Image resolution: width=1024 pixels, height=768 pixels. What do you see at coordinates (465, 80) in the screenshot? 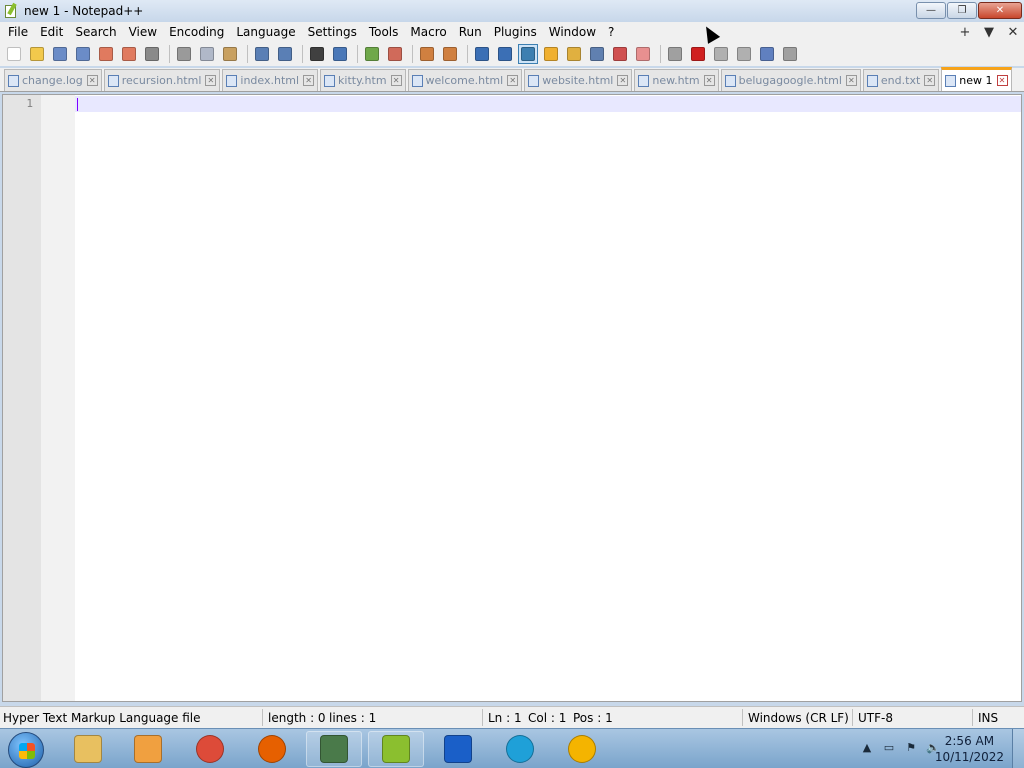
I see `tab-welcome-html: welcome.html ✕` at bounding box center [465, 80].